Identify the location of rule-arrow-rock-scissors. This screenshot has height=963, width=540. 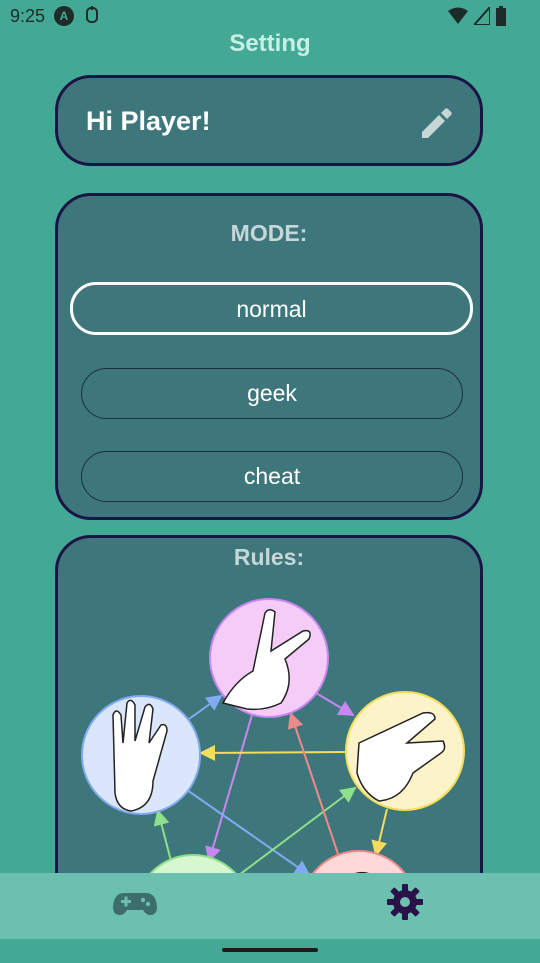
(313, 783).